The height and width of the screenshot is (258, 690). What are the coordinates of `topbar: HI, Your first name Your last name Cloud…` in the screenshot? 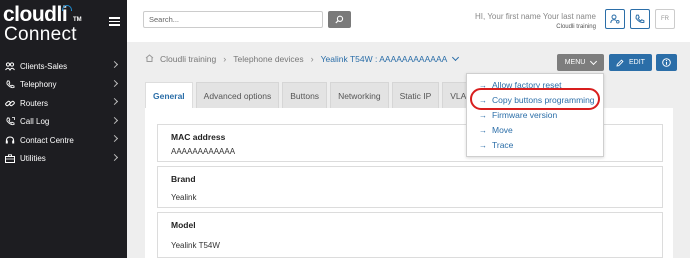 It's located at (408, 21).